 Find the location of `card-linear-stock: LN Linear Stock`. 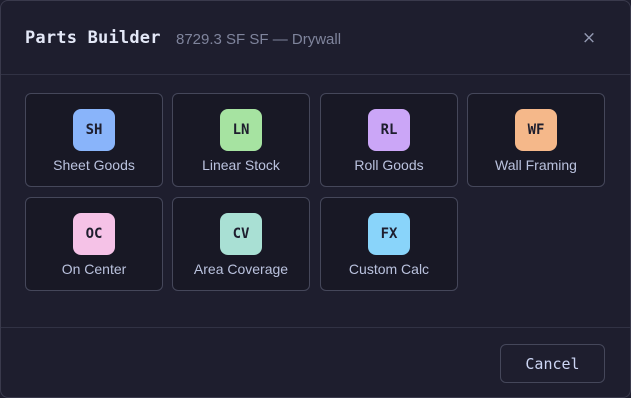

card-linear-stock: LN Linear Stock is located at coordinates (241, 140).